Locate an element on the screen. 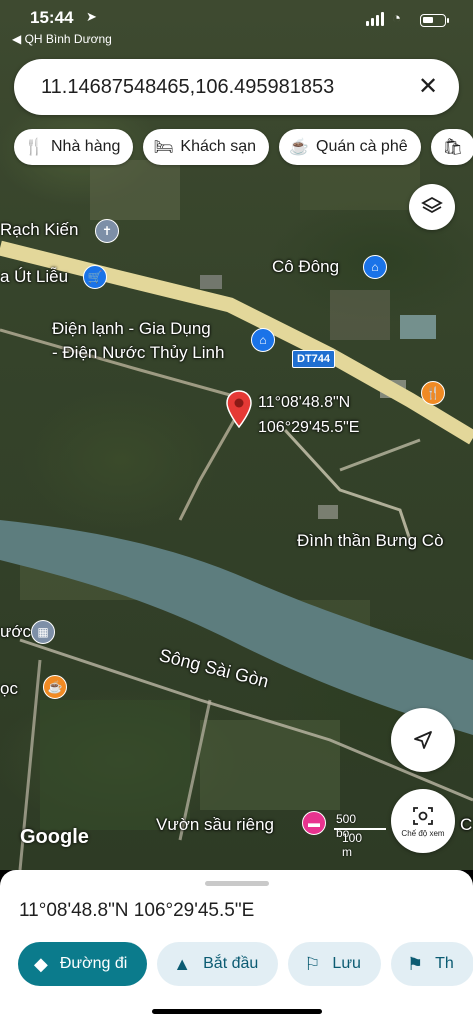 This screenshot has height=1024, width=473. start-button: ▲ Bắt đầu is located at coordinates (218, 964).